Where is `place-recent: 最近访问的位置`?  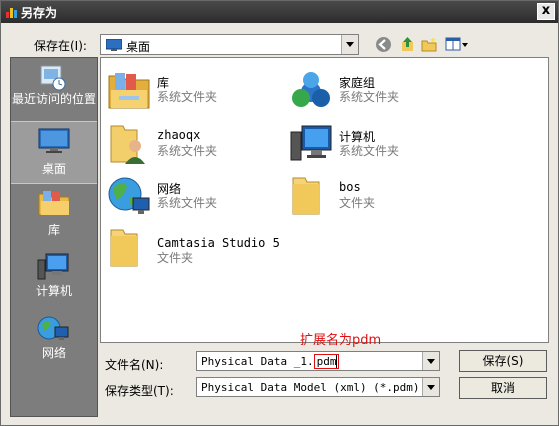 place-recent: 最近访问的位置 is located at coordinates (54, 89).